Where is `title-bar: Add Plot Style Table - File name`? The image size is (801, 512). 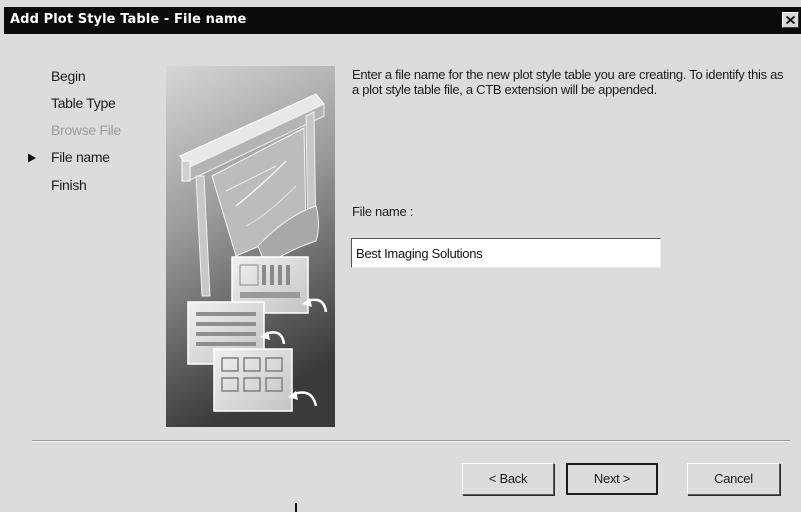 title-bar: Add Plot Style Table - File name is located at coordinates (402, 20).